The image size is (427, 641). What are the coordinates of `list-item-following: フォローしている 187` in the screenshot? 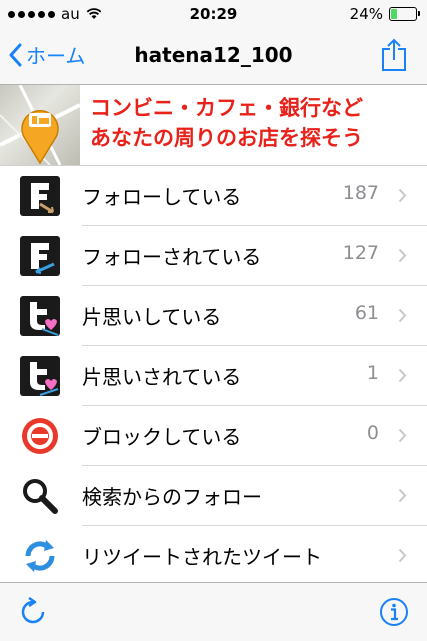 It's located at (213, 196).